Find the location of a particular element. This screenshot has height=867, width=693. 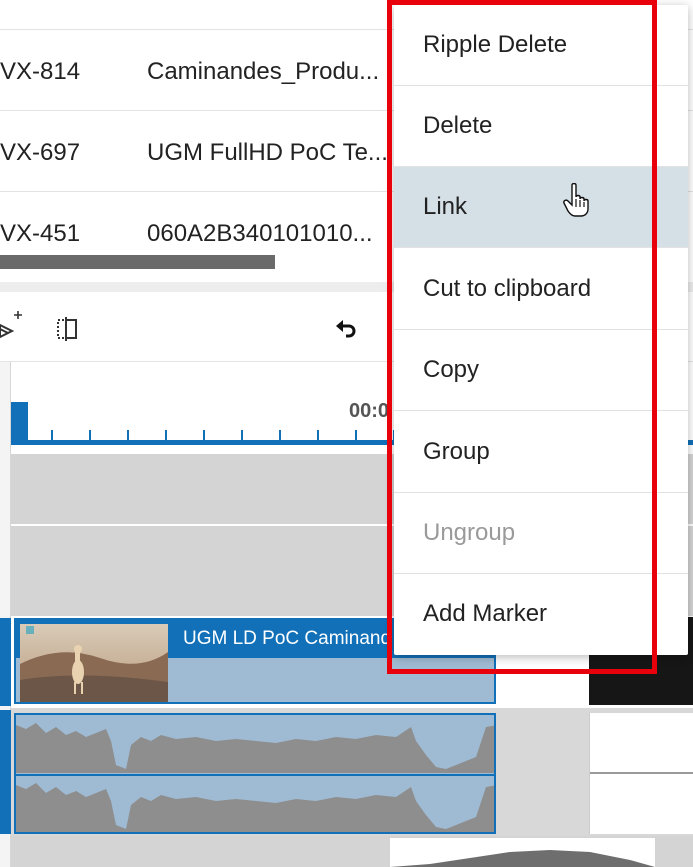

menu-item-label: Ripple Delete is located at coordinates (495, 44).